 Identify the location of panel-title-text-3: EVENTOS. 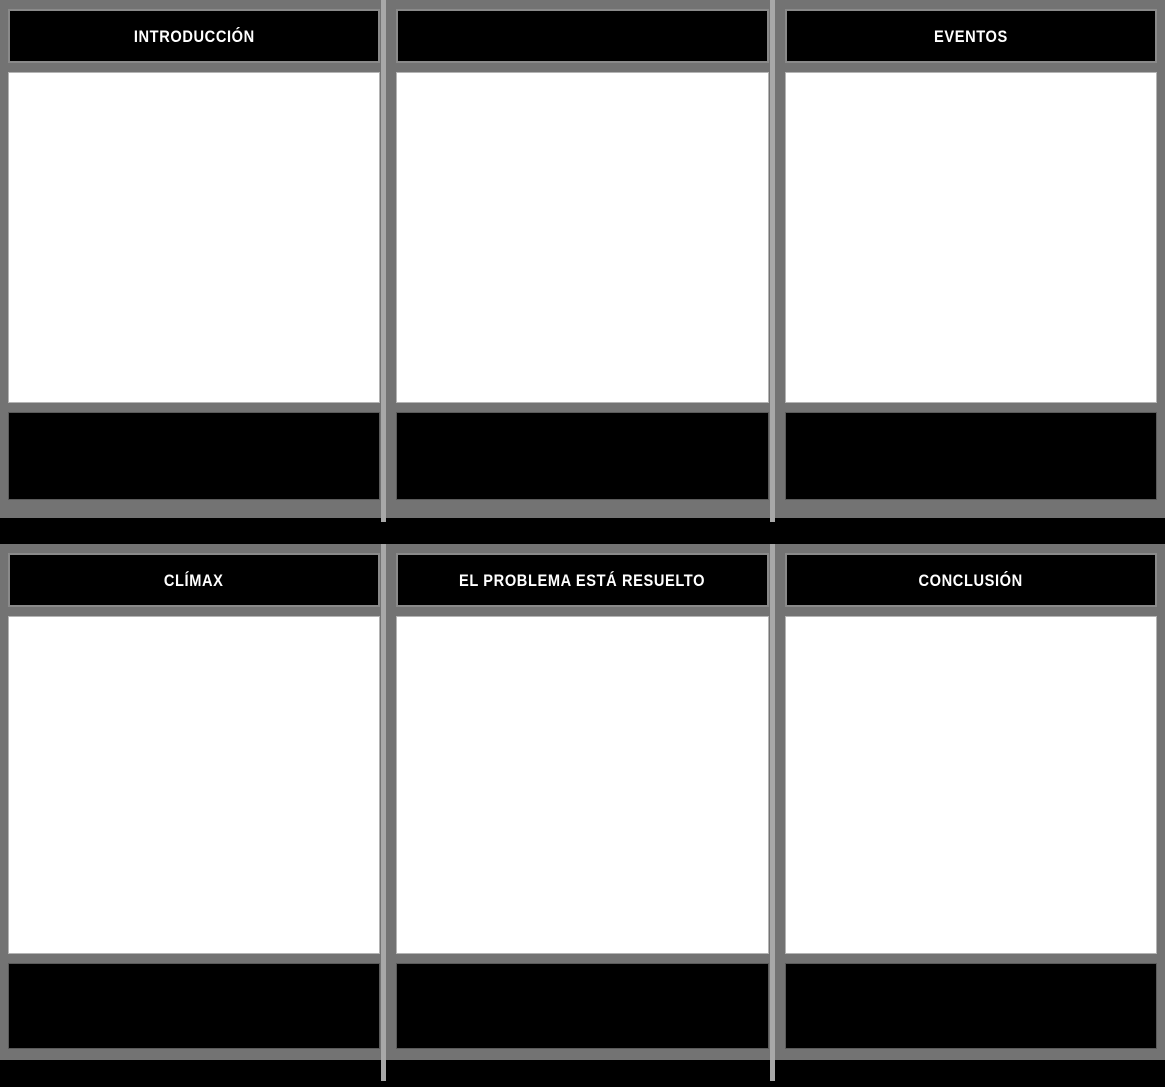
(970, 36).